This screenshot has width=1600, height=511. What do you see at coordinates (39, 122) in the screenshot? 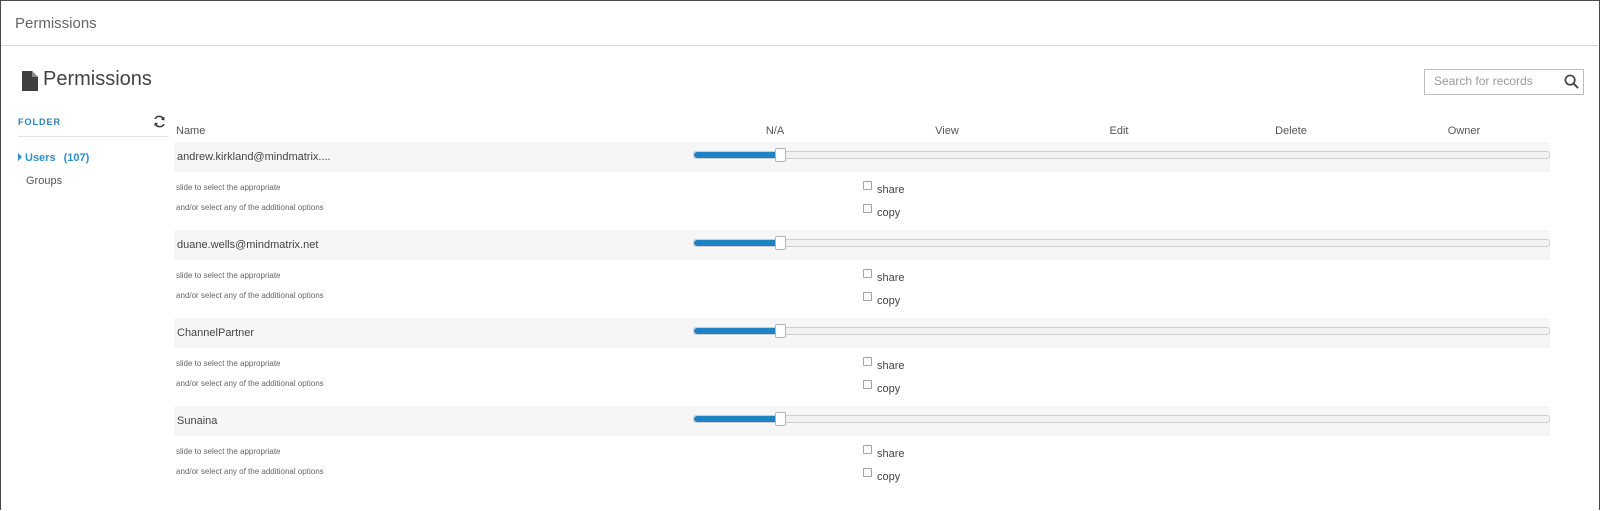
I see `folder-label: FOLDER` at bounding box center [39, 122].